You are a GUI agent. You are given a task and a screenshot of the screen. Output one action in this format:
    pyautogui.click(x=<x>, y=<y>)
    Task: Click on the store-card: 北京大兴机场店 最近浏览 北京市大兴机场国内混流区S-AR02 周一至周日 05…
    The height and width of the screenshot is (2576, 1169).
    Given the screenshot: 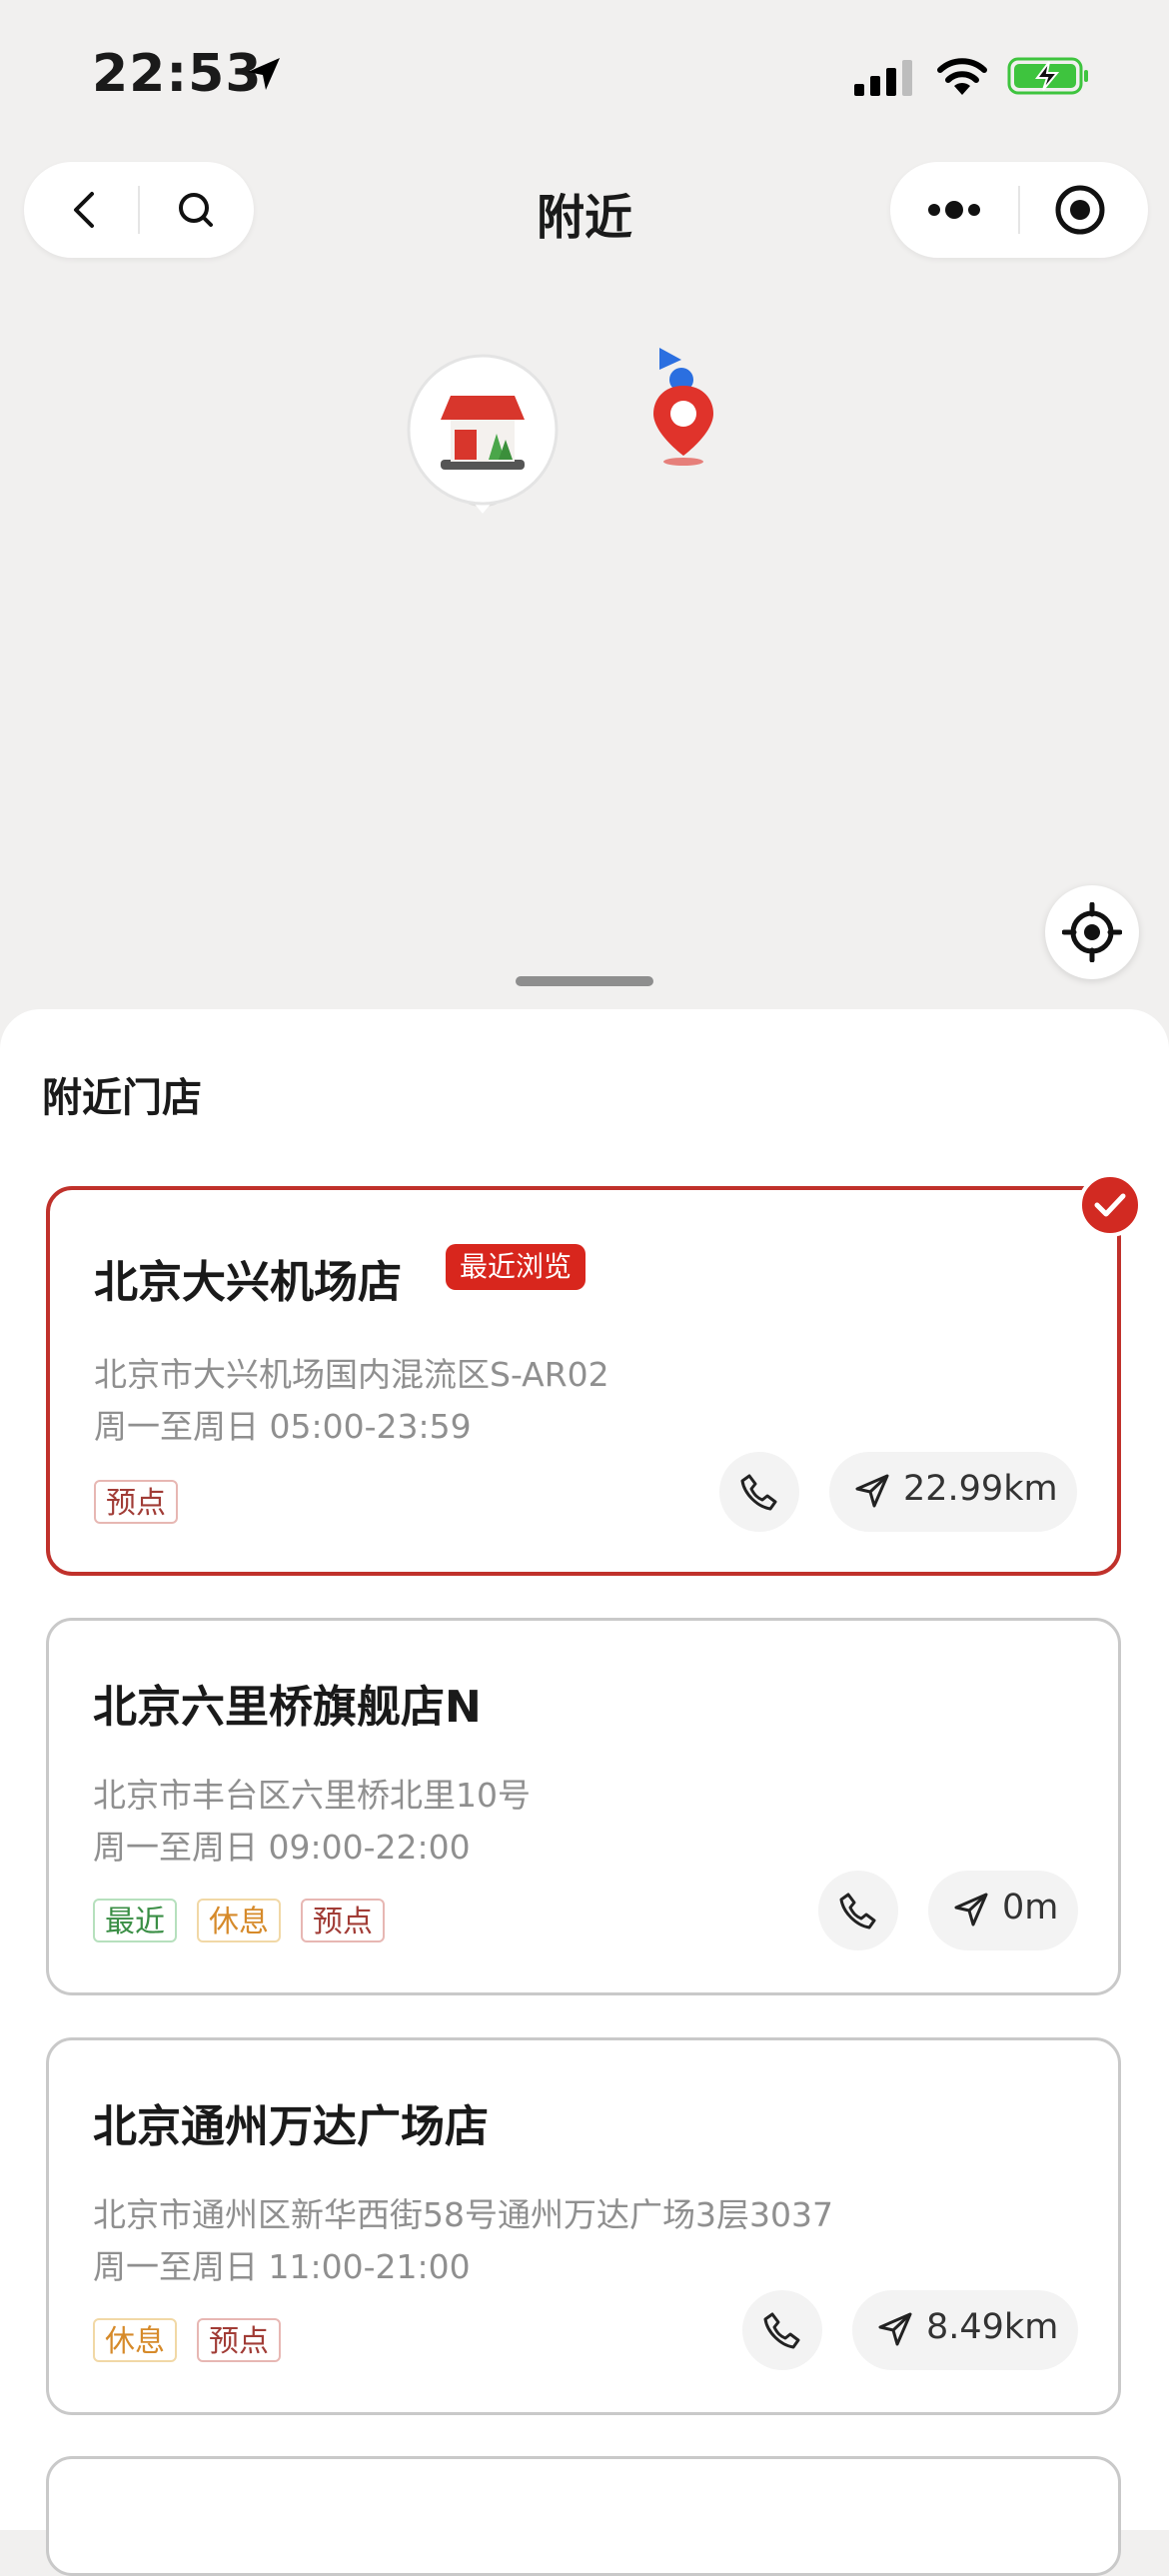 What is the action you would take?
    pyautogui.click(x=583, y=1381)
    